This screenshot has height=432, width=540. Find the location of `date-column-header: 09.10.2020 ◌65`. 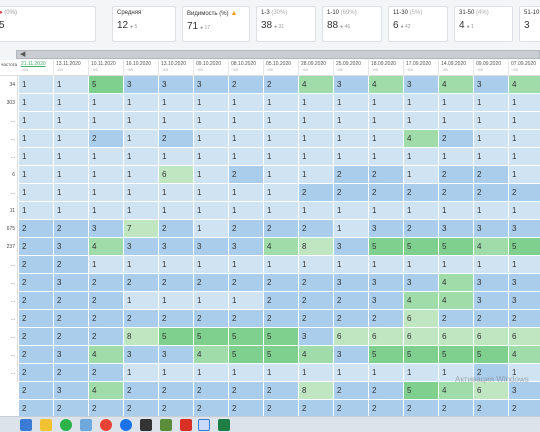

date-column-header: 09.10.2020 ◌65 is located at coordinates (211, 68).